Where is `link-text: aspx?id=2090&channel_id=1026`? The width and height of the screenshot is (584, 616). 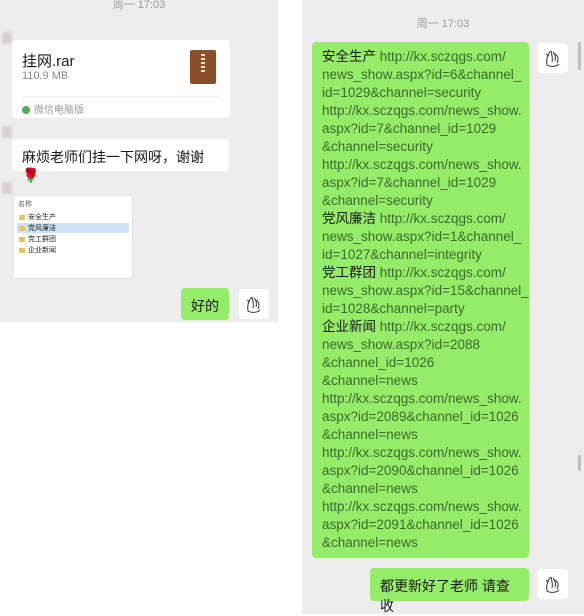 link-text: aspx?id=2090&channel_id=1026 is located at coordinates (420, 470).